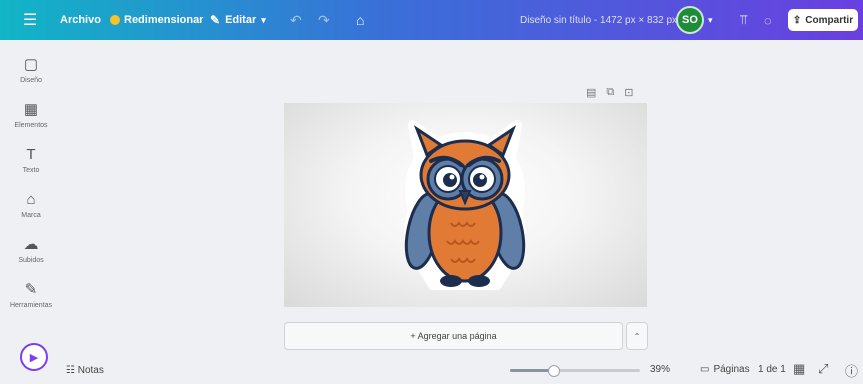  What do you see at coordinates (70, 370) in the screenshot?
I see `notes-icon: ☷` at bounding box center [70, 370].